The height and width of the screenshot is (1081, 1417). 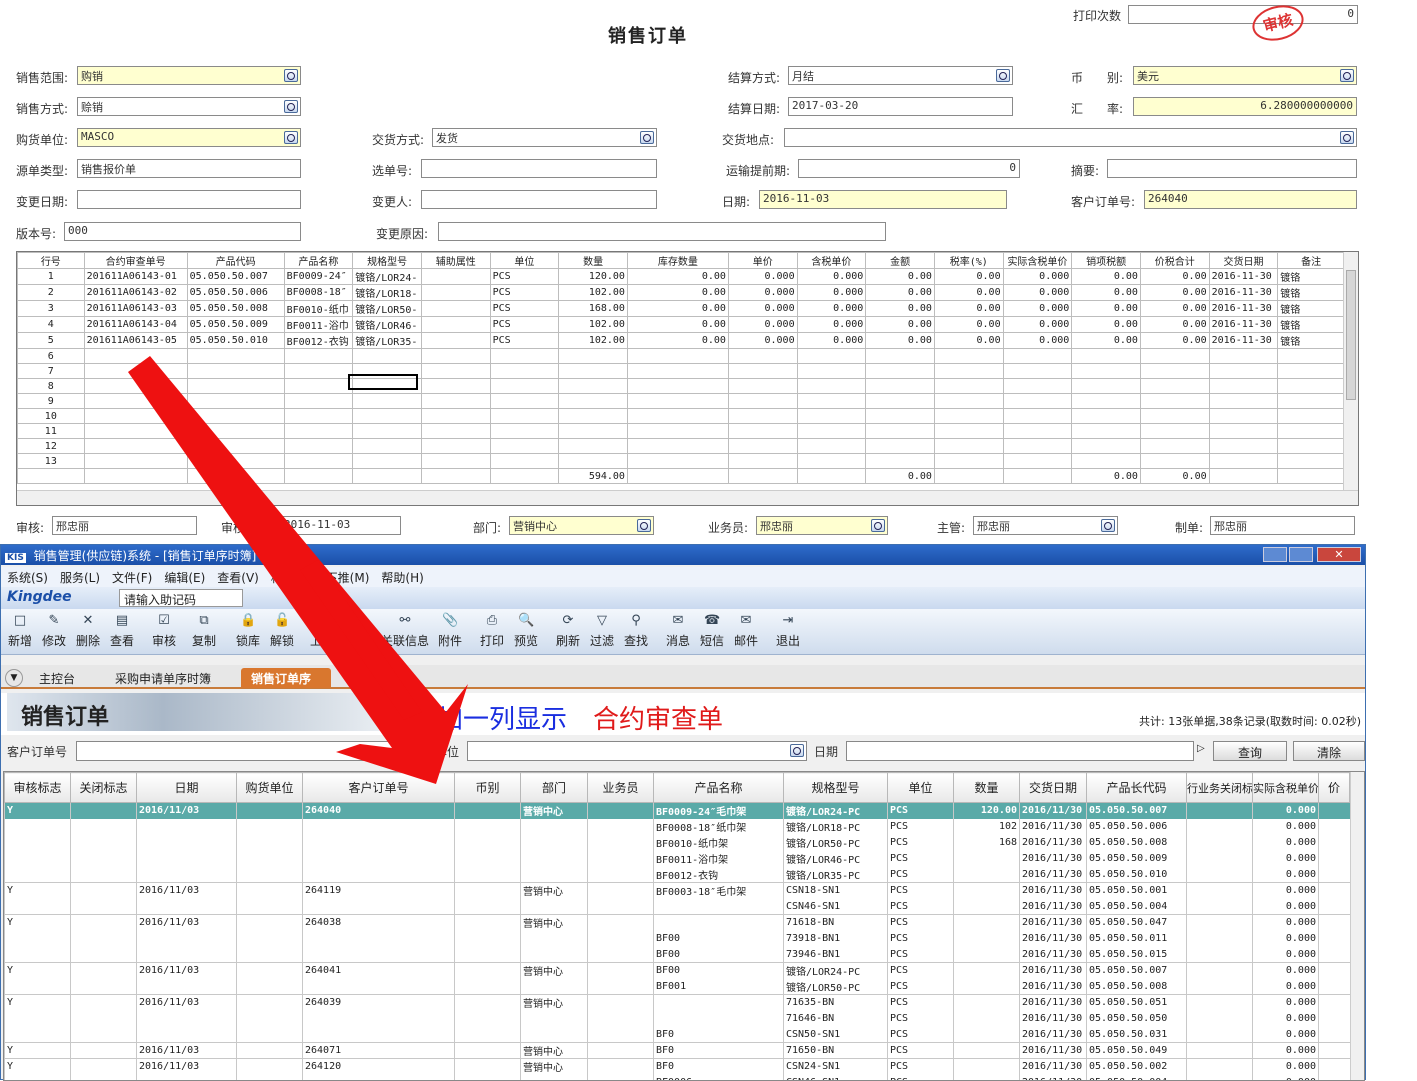 I want to click on grid2-header: 单位, so click(x=921, y=788).